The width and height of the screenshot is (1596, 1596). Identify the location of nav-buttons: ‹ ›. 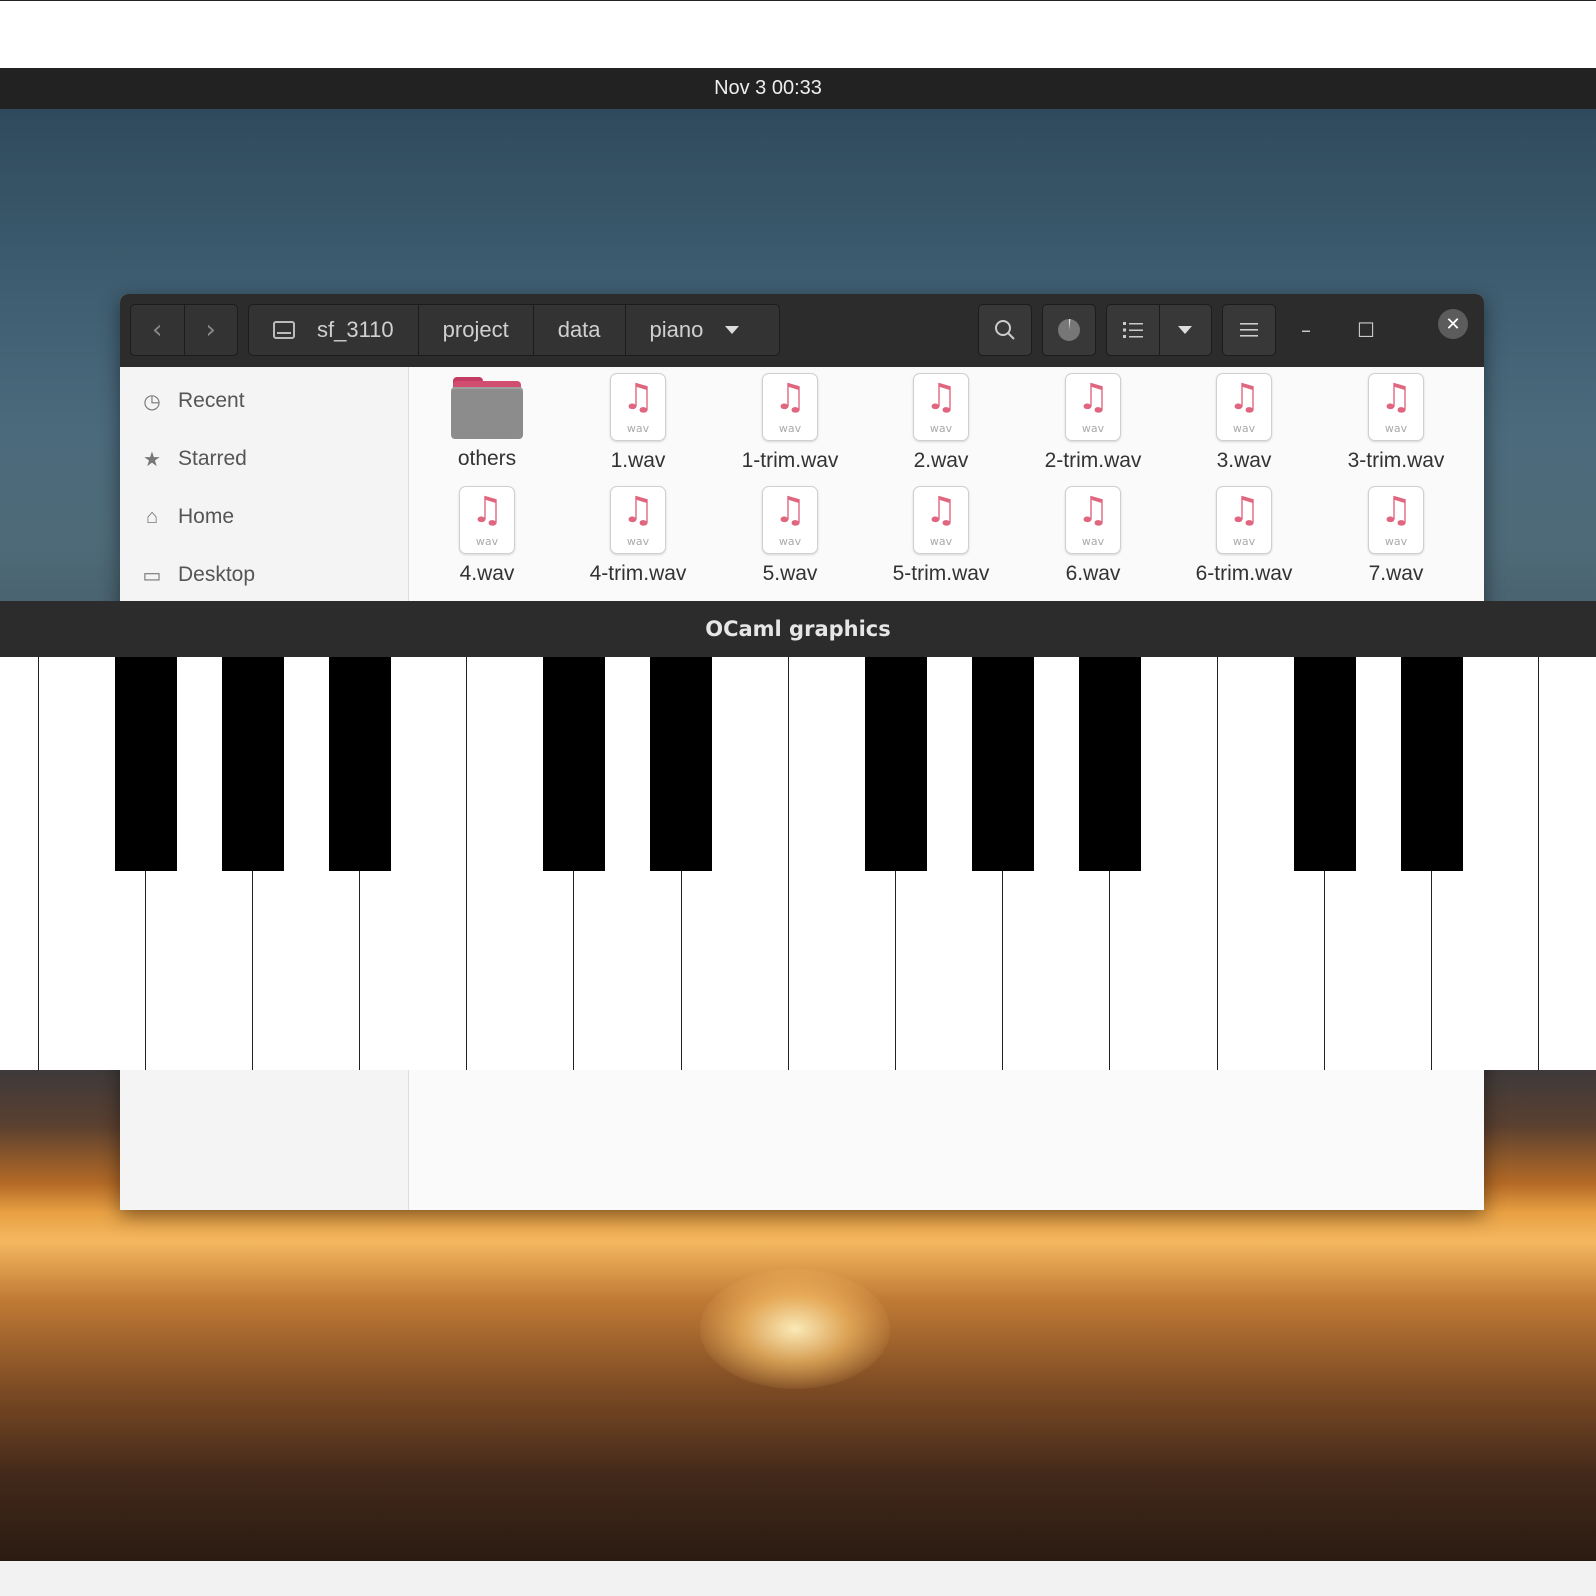
(184, 330).